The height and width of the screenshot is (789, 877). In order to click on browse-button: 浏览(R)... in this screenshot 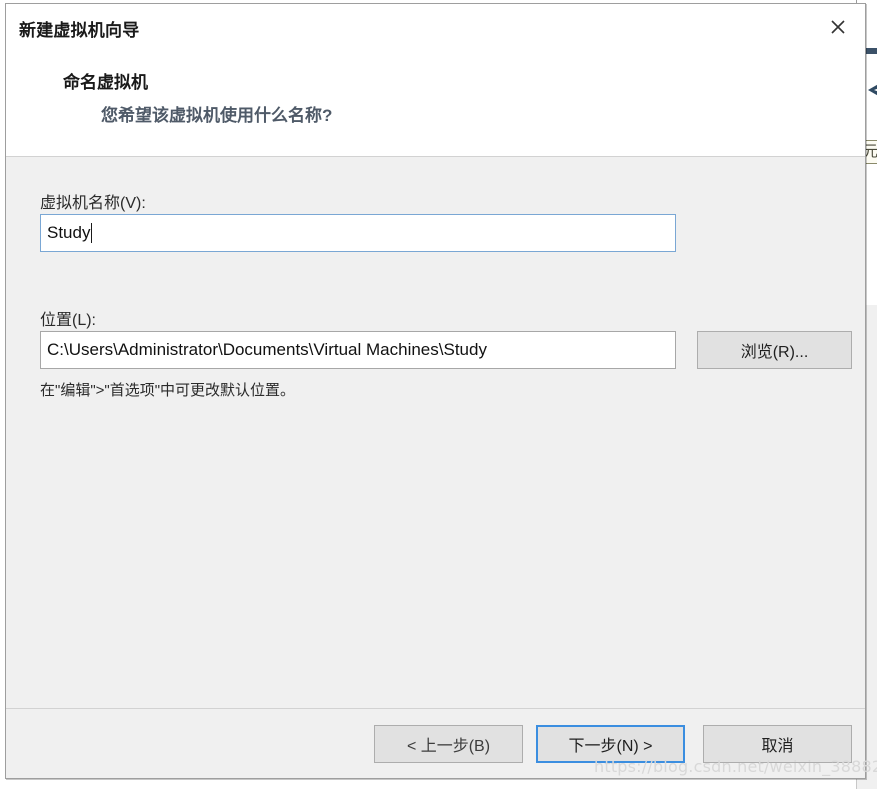, I will do `click(774, 350)`.